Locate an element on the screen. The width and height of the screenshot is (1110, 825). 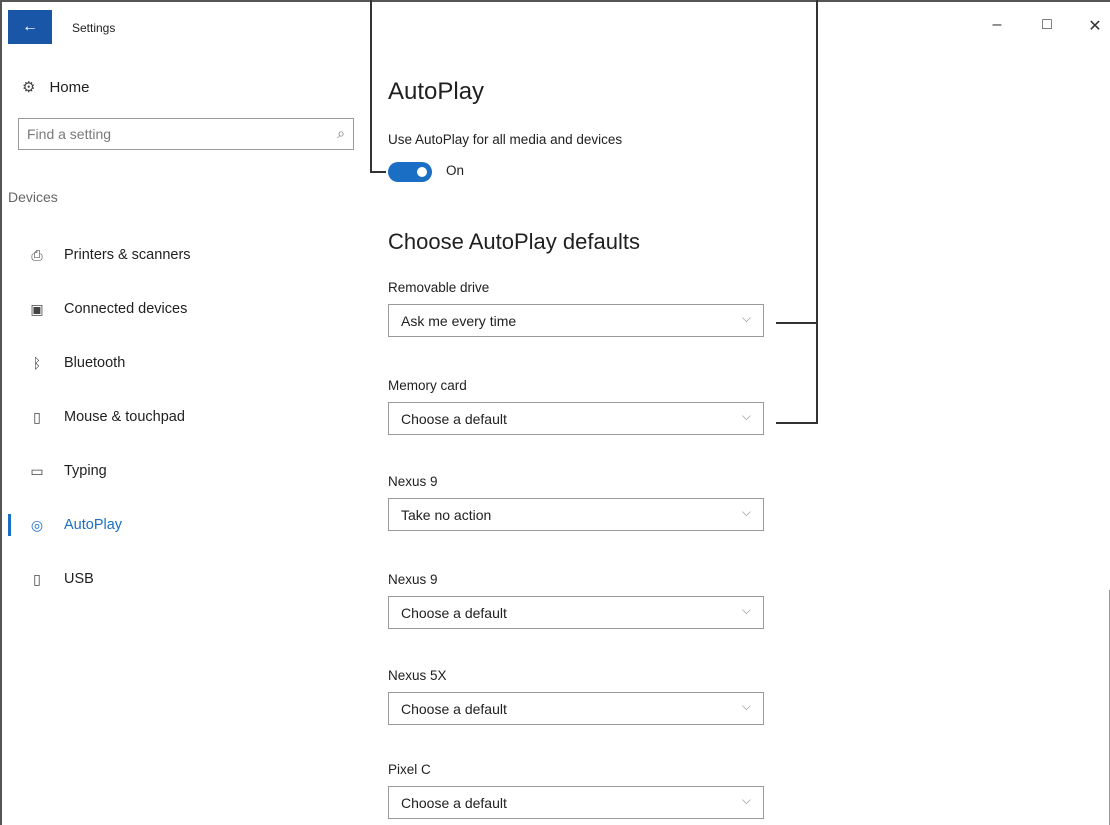
search-input: Find a setting ⌕ is located at coordinates (186, 134).